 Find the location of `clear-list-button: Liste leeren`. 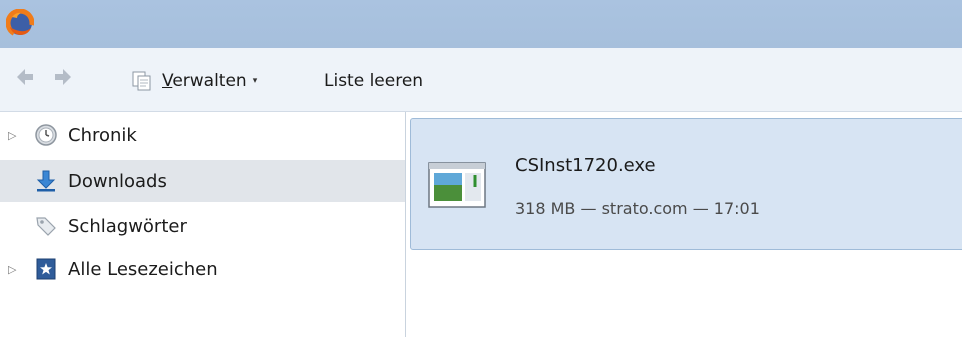

clear-list-button: Liste leeren is located at coordinates (373, 81).